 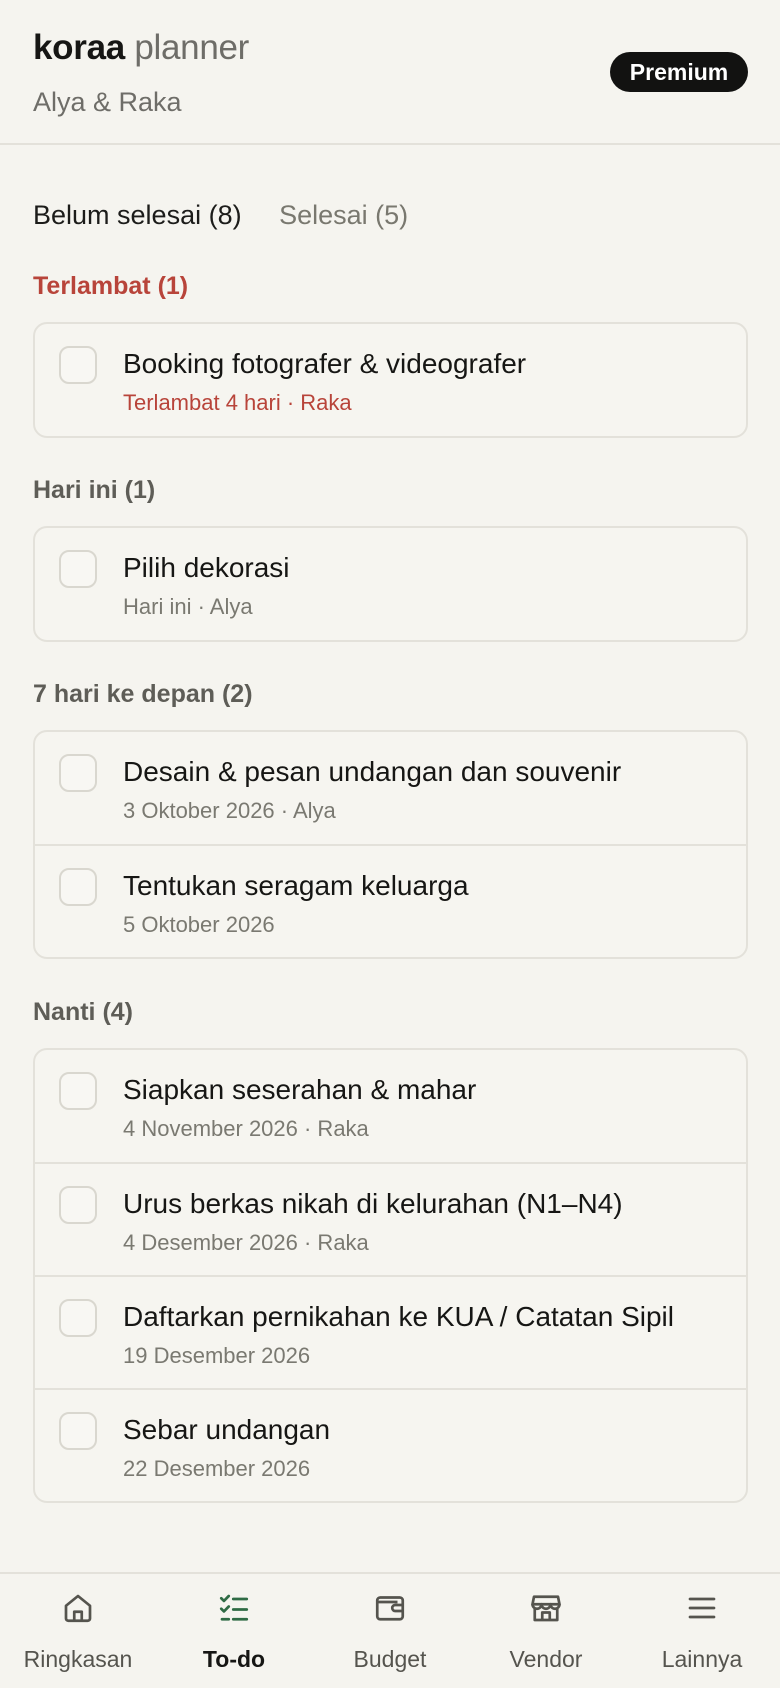 I want to click on nav-item-ringkasan: Ringkasan, so click(x=78, y=1631).